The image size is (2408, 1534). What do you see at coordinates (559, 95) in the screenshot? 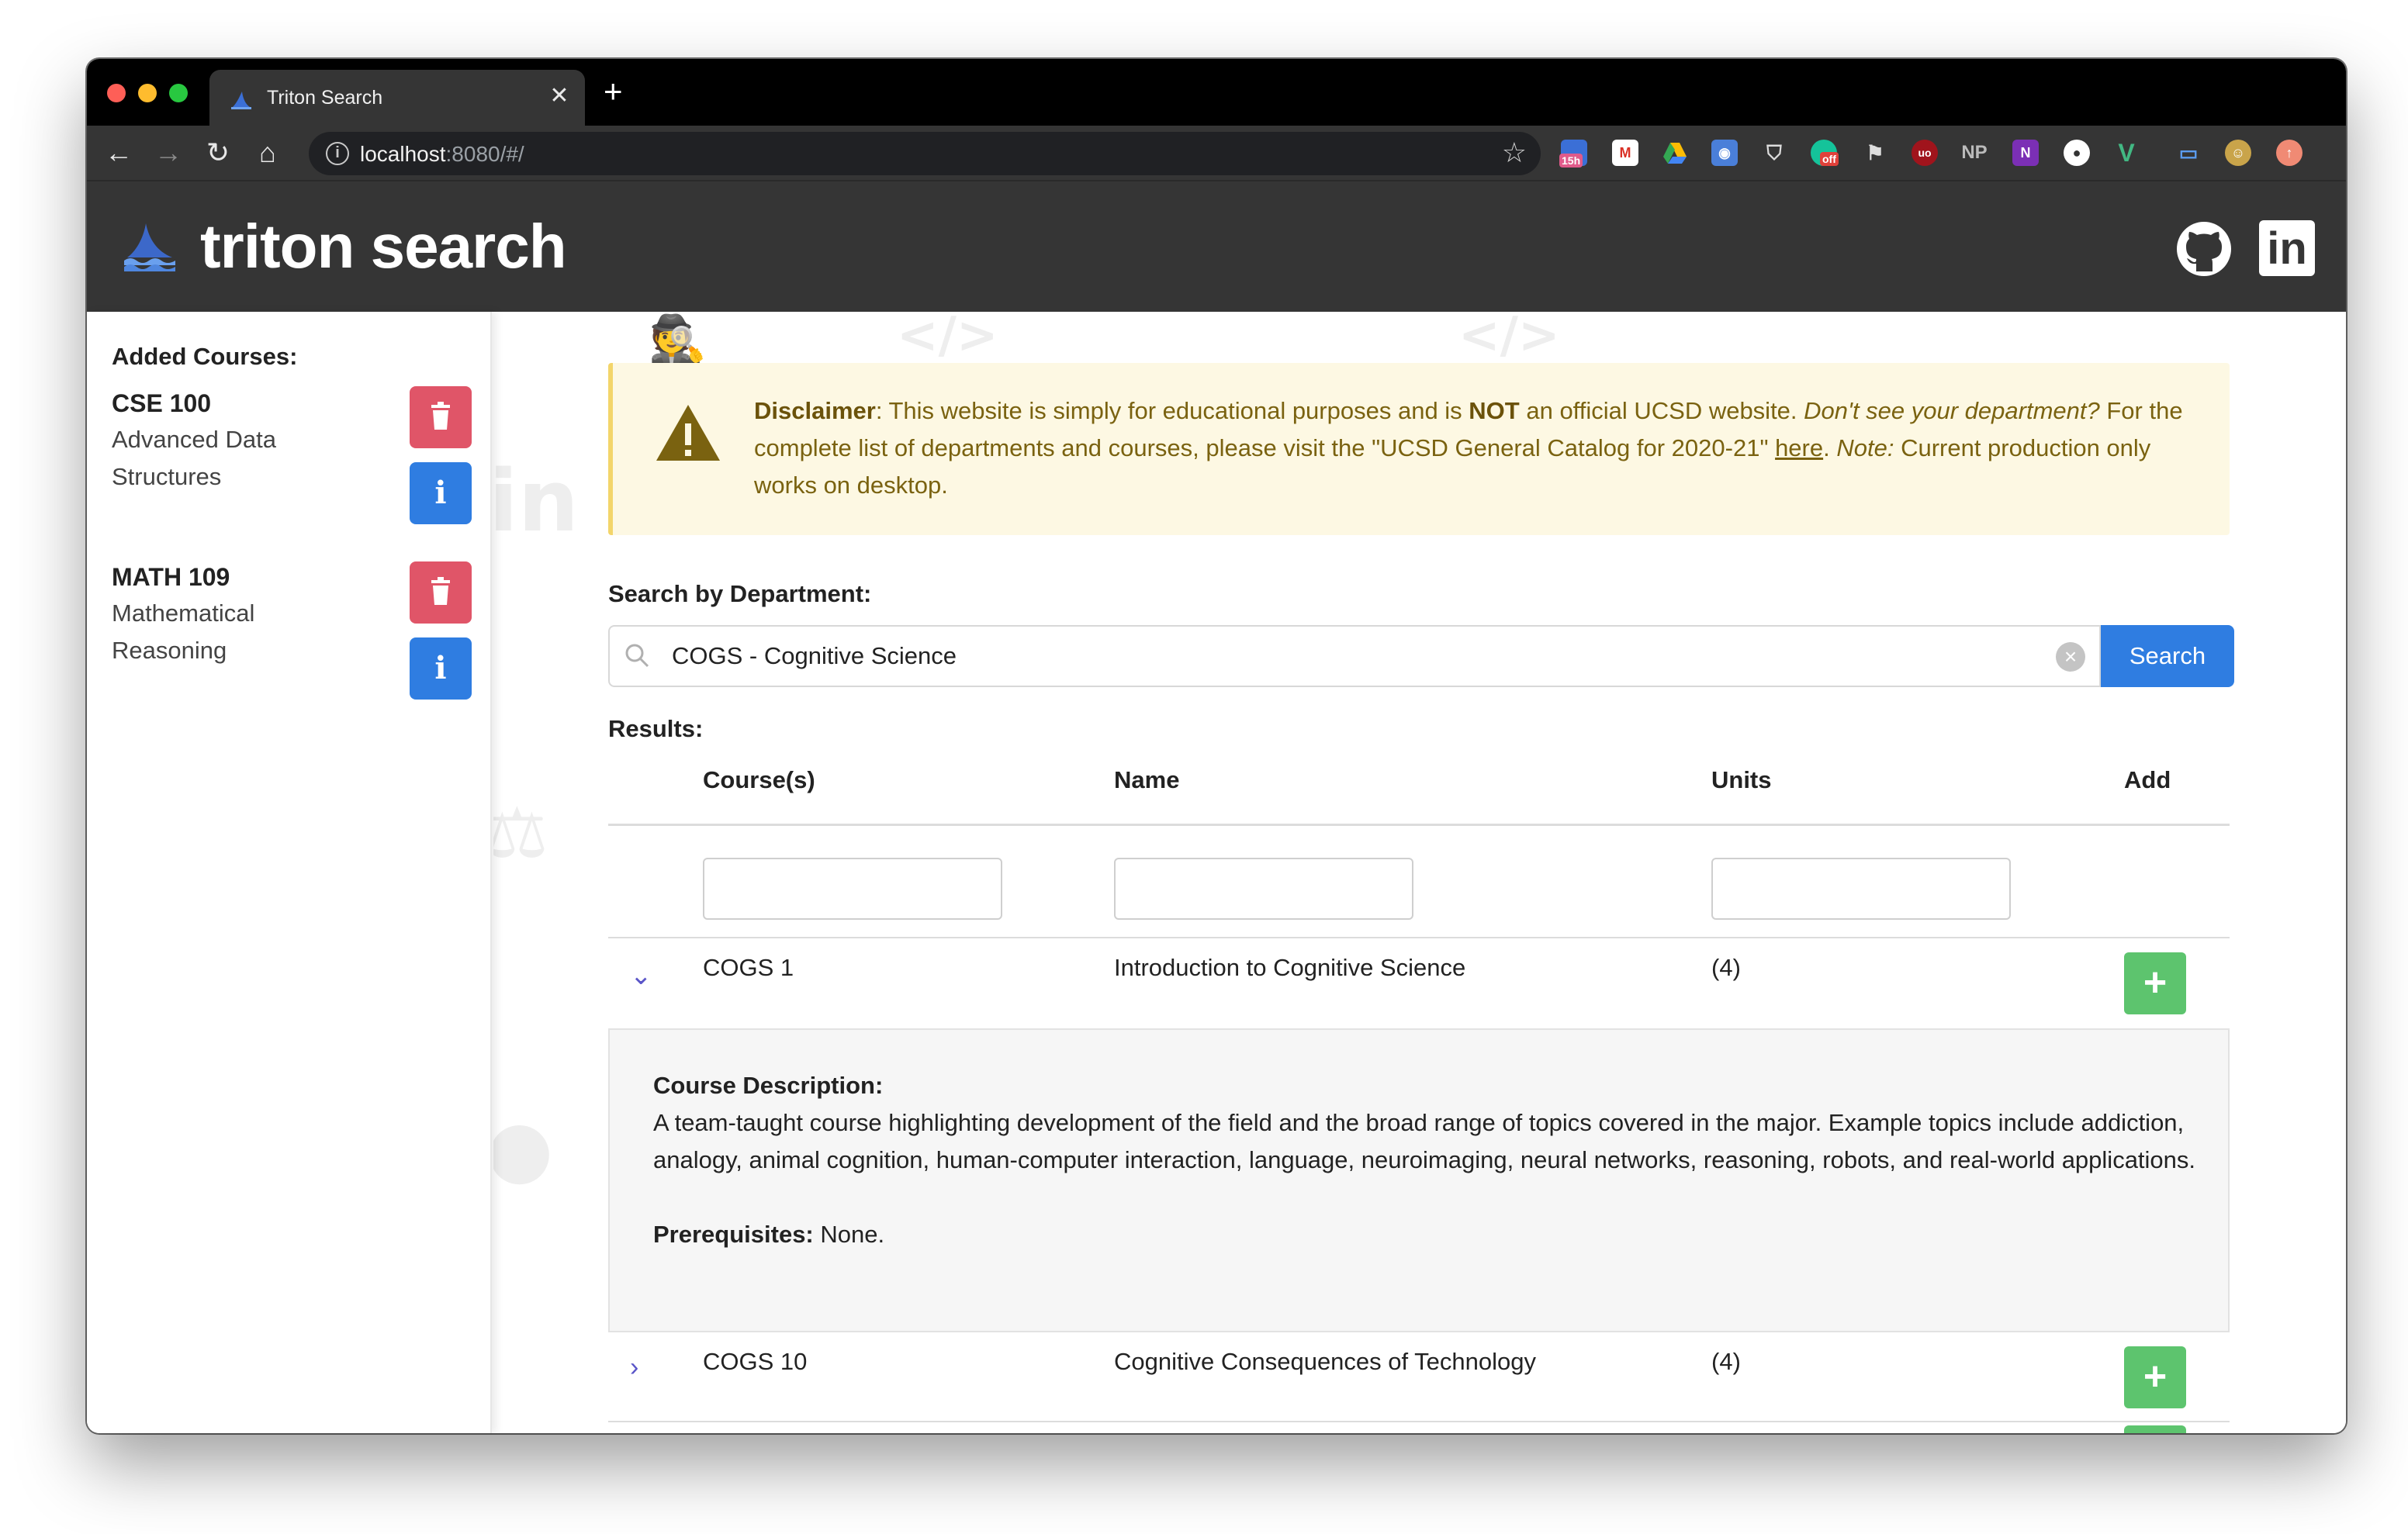
I see `tab-close-icon: ✕` at bounding box center [559, 95].